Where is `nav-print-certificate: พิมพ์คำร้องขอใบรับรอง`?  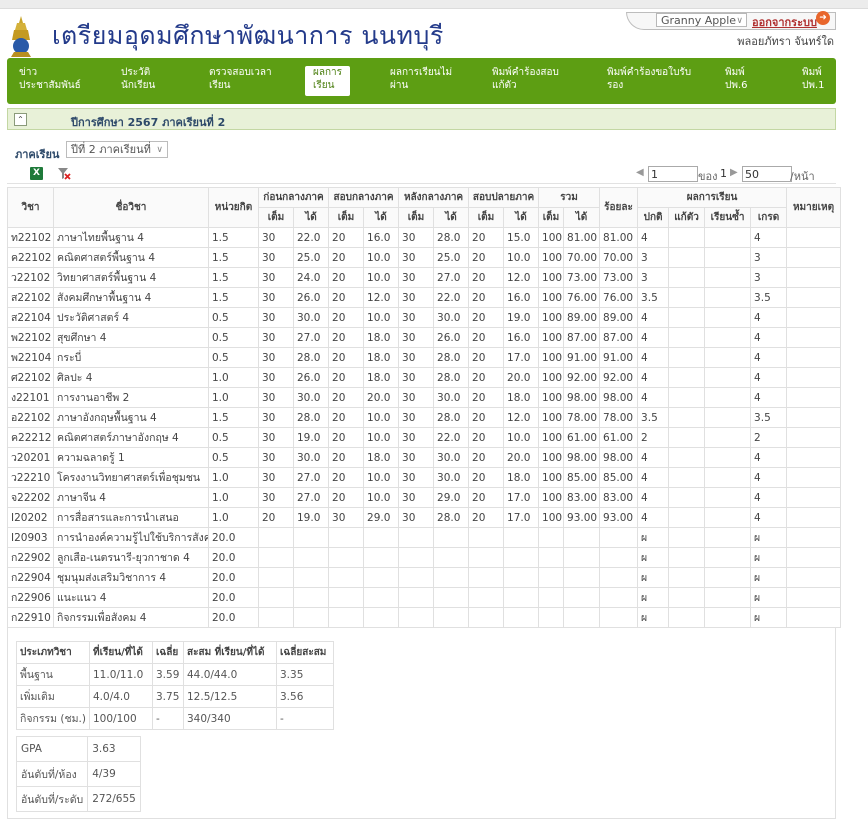
nav-print-certificate: พิมพ์คำร้องขอใบรับรอง is located at coordinates (649, 79).